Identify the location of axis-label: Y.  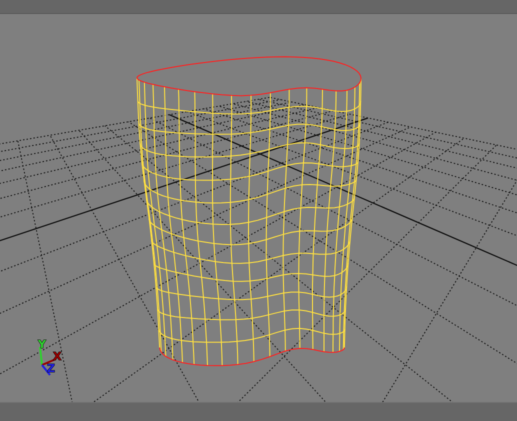
(42, 344).